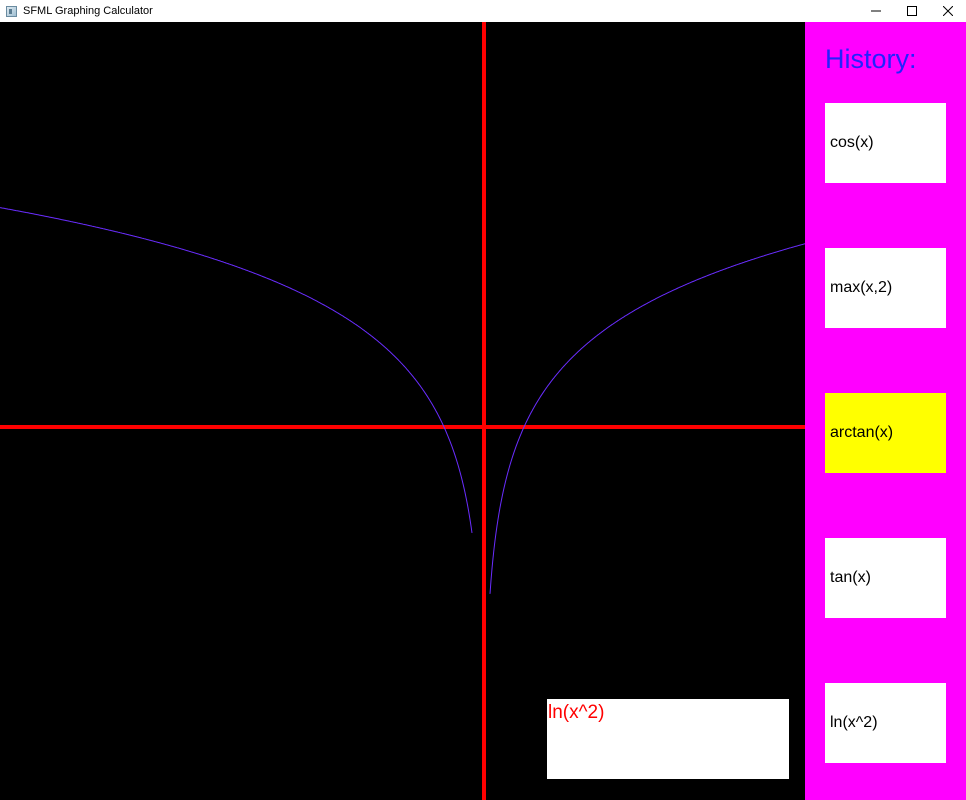 Image resolution: width=966 pixels, height=800 pixels. I want to click on history-item-4: ln(x^2), so click(885, 723).